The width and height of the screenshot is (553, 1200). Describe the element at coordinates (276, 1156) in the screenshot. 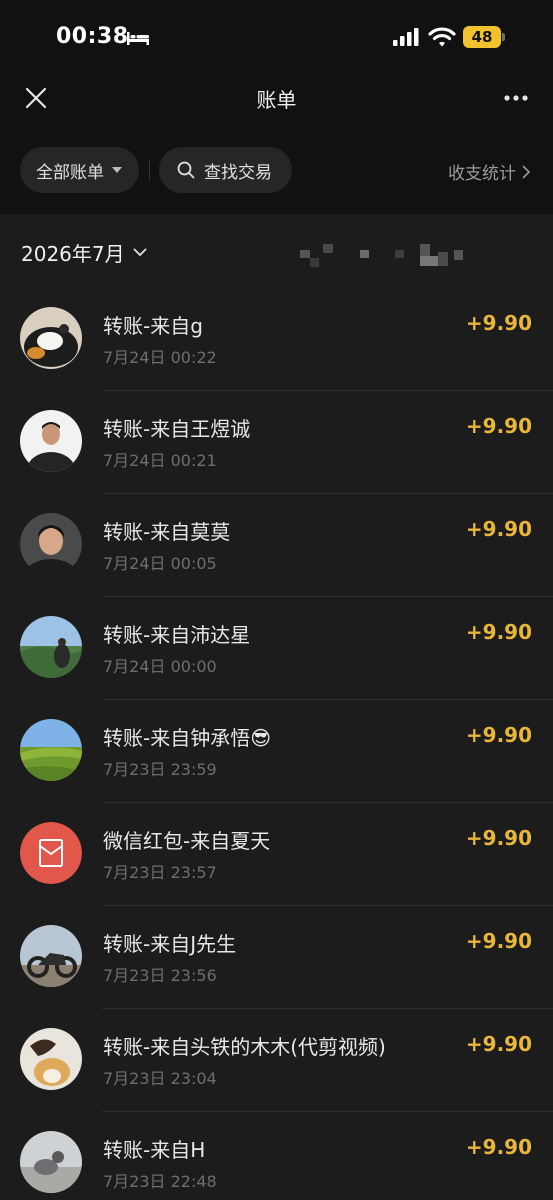

I see `transaction-row: 转账-来自H 7月23日 22:48 +9.90` at that location.